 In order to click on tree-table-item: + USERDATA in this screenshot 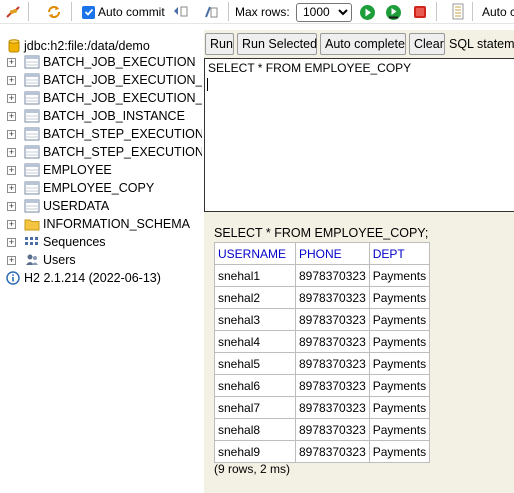, I will do `click(101, 206)`.